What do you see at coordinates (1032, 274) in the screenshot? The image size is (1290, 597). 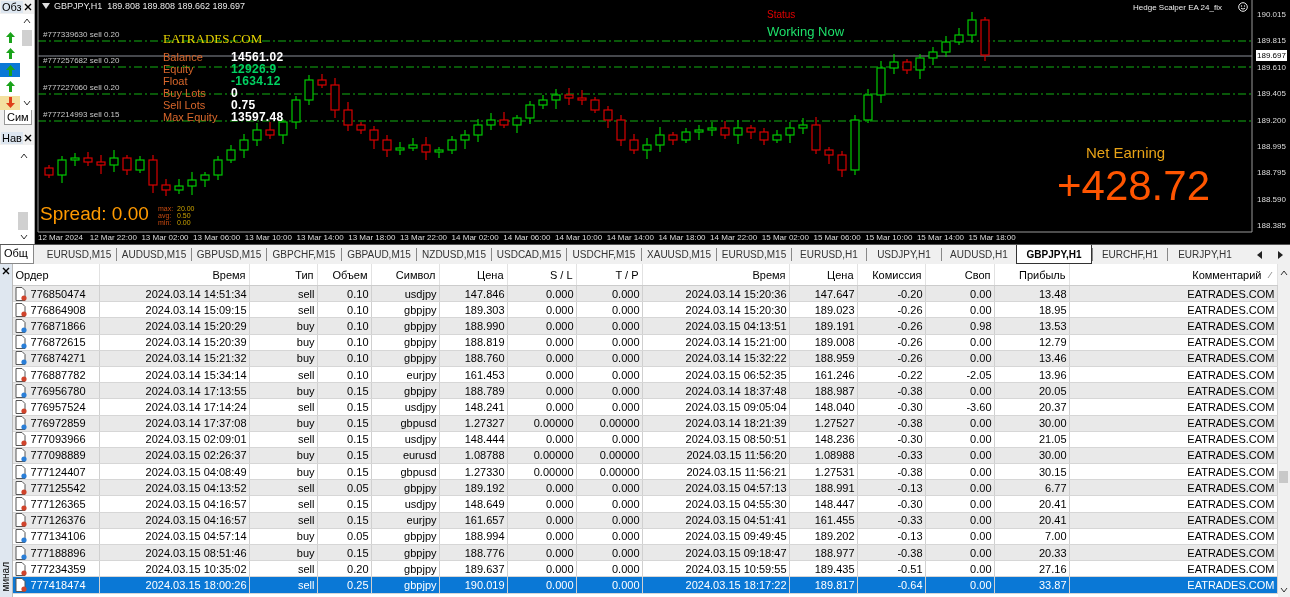 I see `column-header: Прибыль` at bounding box center [1032, 274].